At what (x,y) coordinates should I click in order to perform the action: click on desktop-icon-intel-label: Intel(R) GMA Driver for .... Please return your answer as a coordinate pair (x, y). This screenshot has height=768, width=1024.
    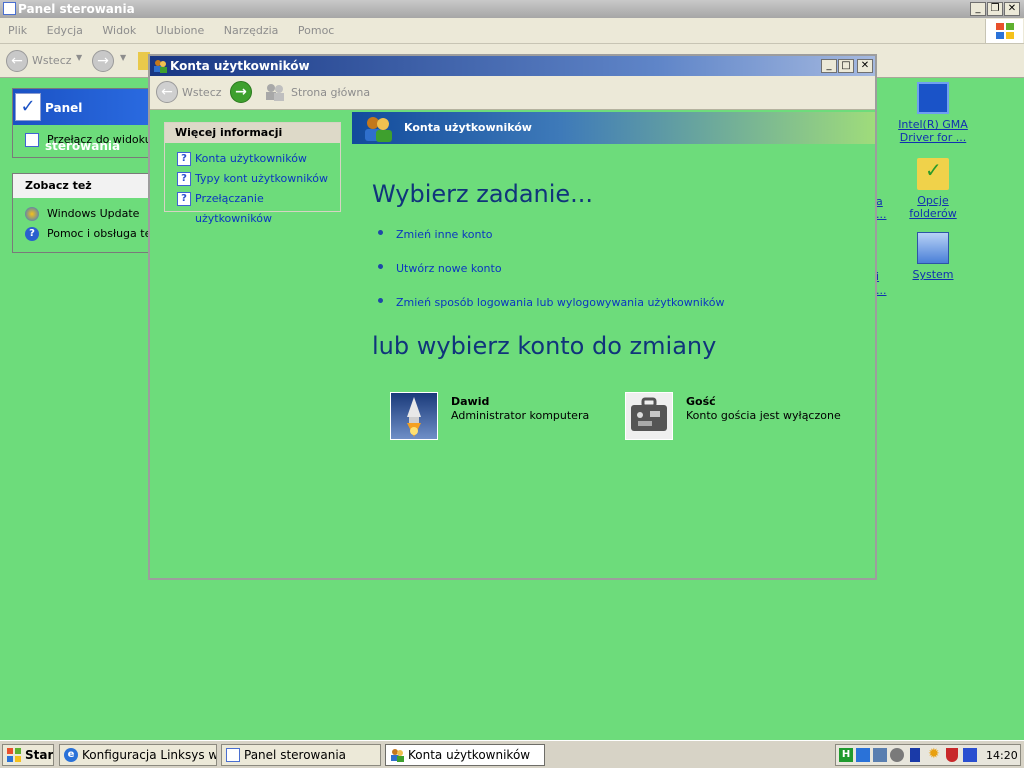
    Looking at the image, I should click on (933, 131).